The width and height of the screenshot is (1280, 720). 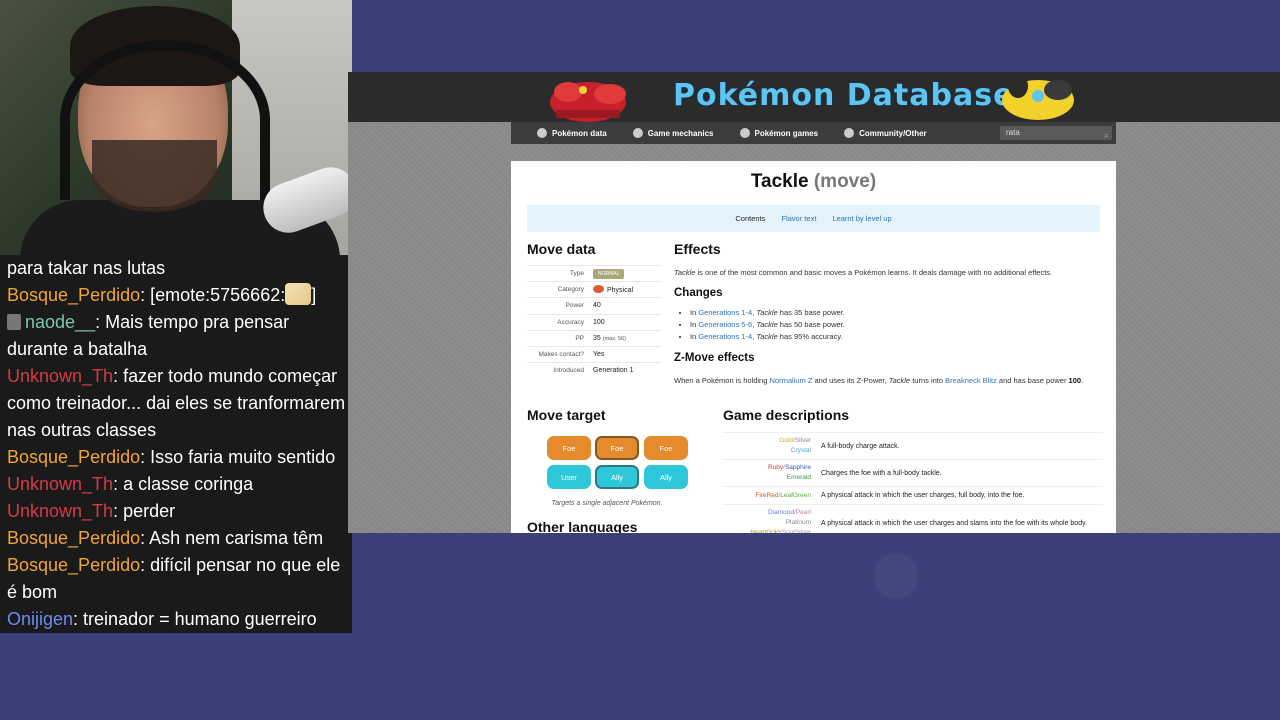 What do you see at coordinates (849, 133) in the screenshot?
I see `speech-bubble-icon` at bounding box center [849, 133].